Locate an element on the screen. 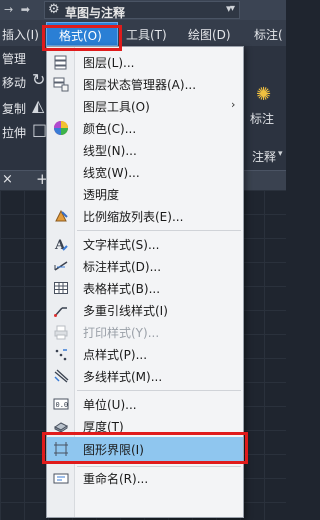  highlight-box-limits is located at coordinates (145, 448).